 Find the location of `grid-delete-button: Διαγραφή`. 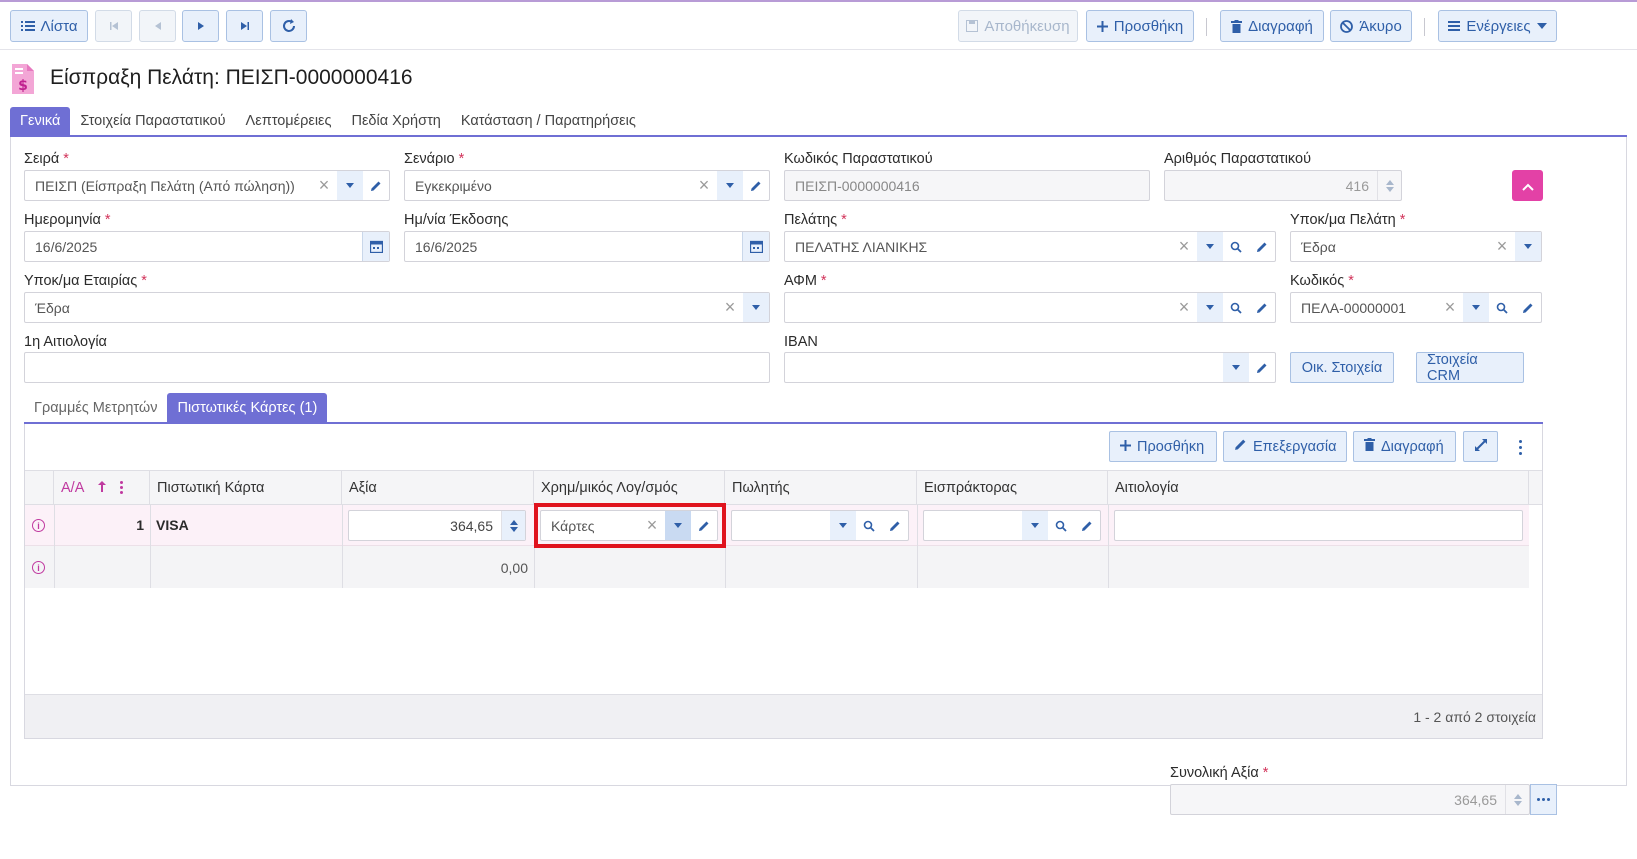

grid-delete-button: Διαγραφή is located at coordinates (1404, 446).